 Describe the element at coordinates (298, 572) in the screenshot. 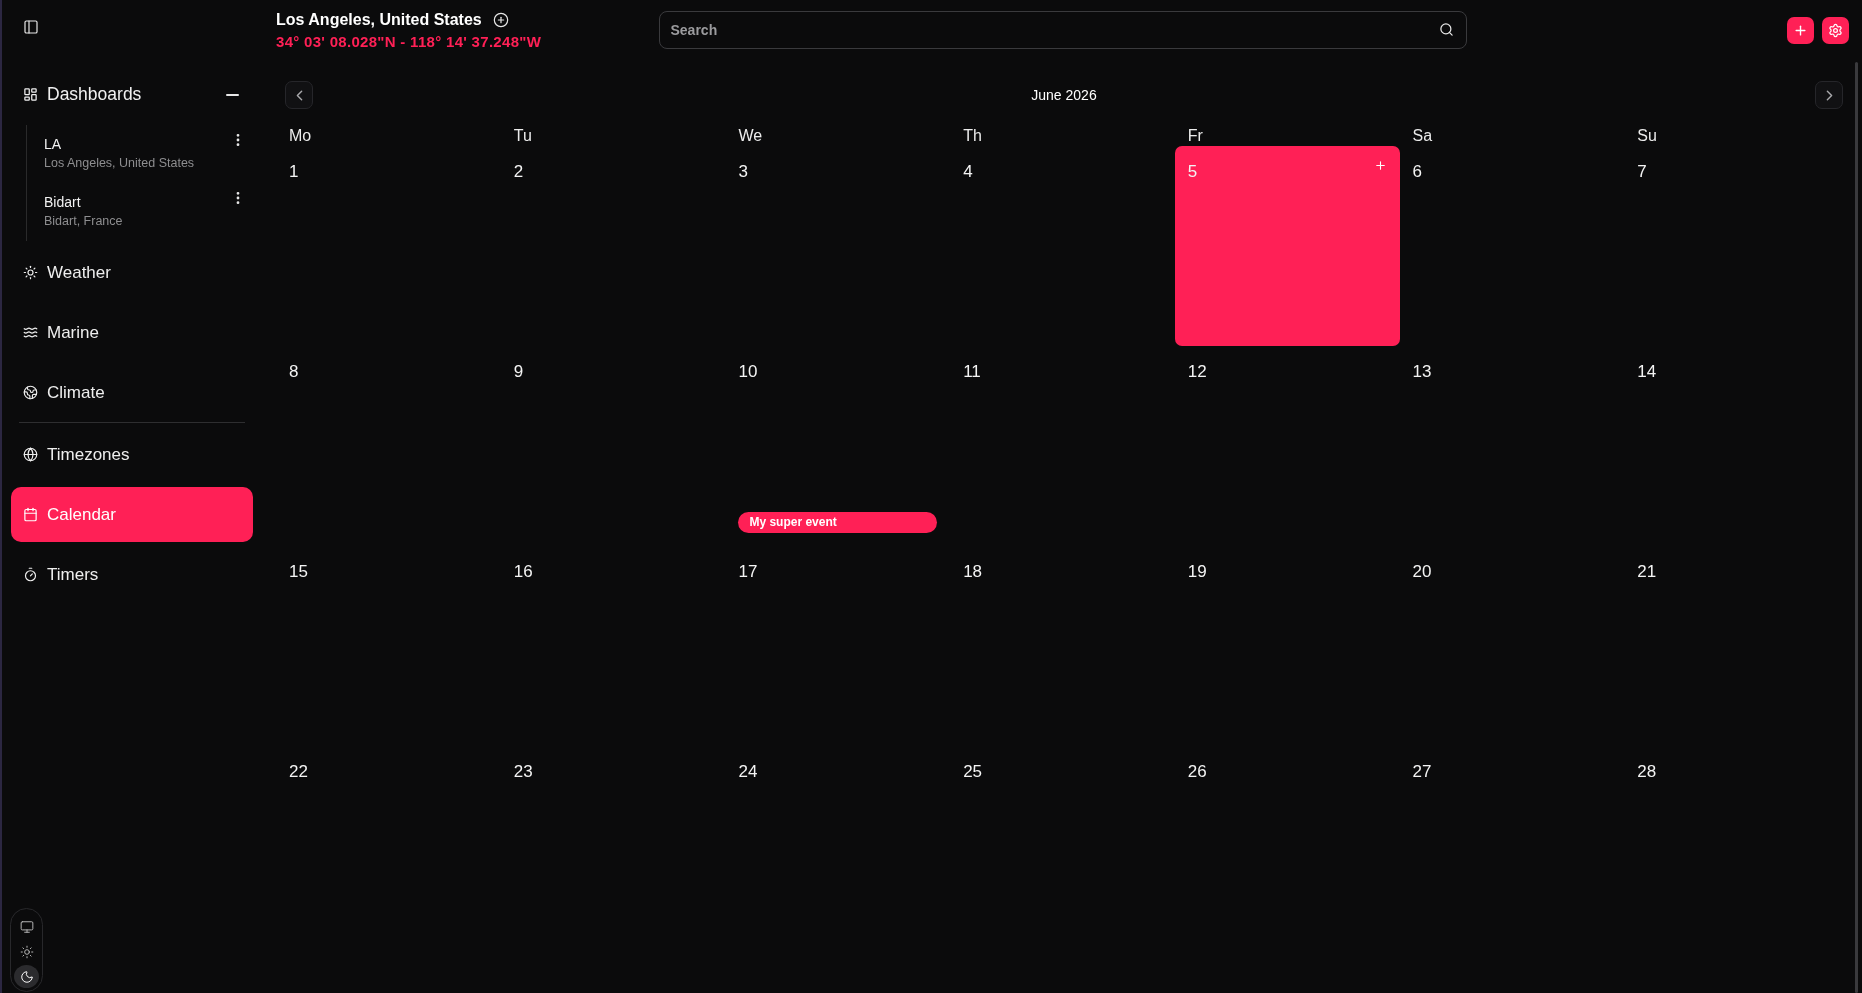

I see `day-number: 15` at that location.